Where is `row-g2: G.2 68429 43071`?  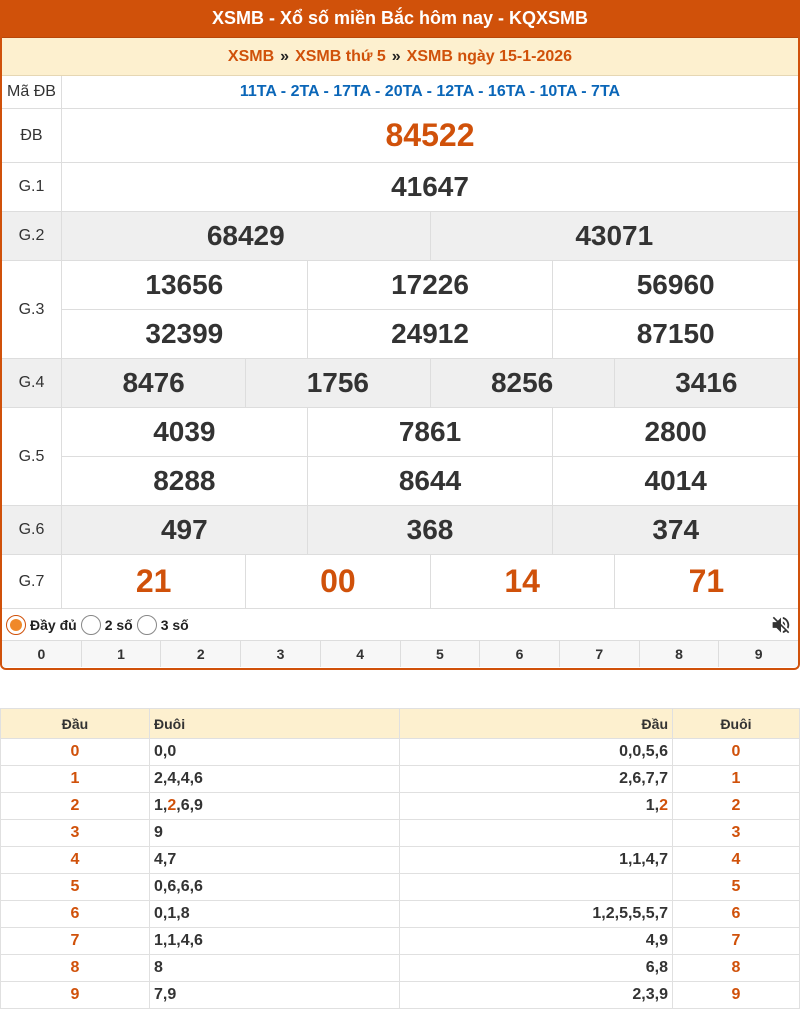
row-g2: G.2 68429 43071 is located at coordinates (400, 236).